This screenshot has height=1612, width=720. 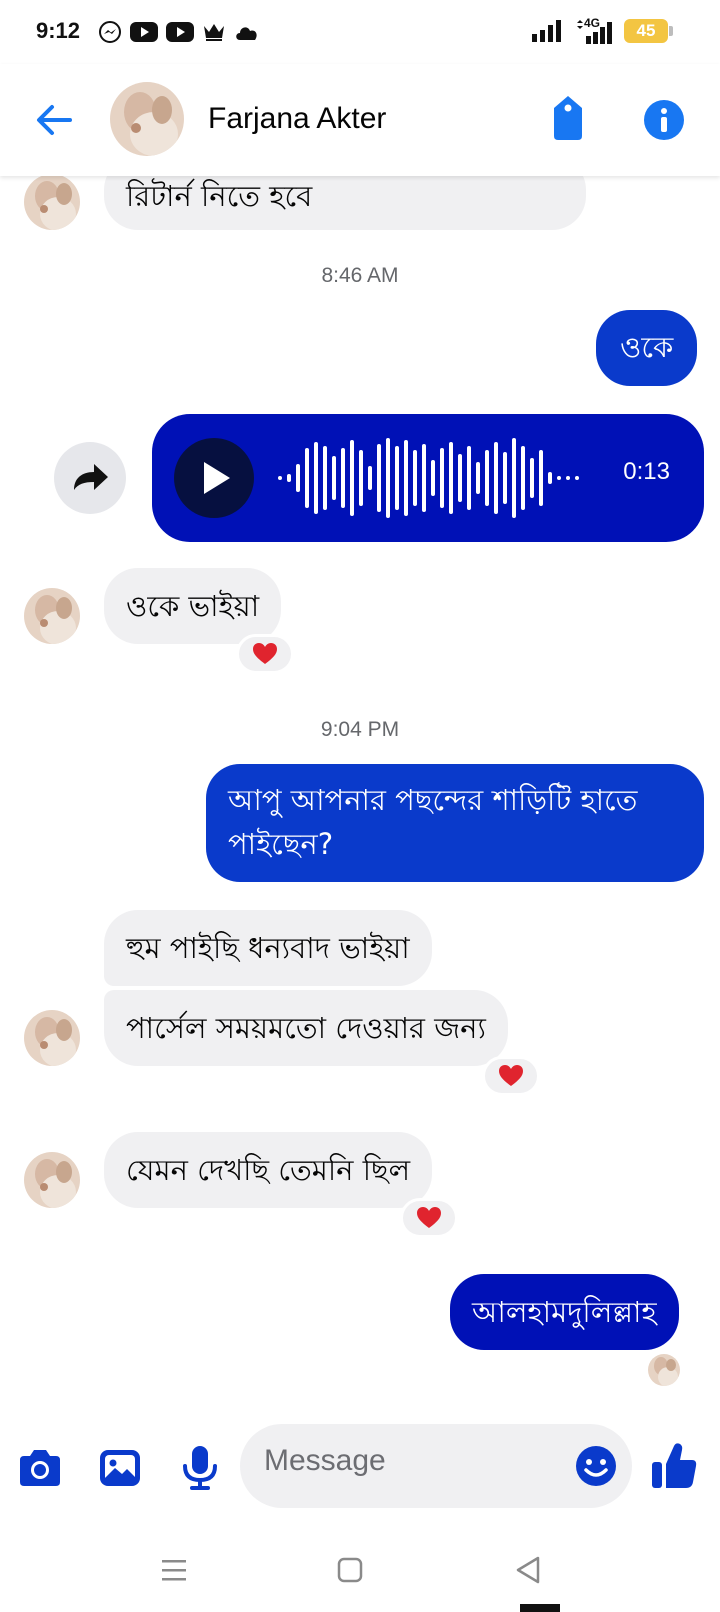 I want to click on info-icon, so click(x=664, y=120).